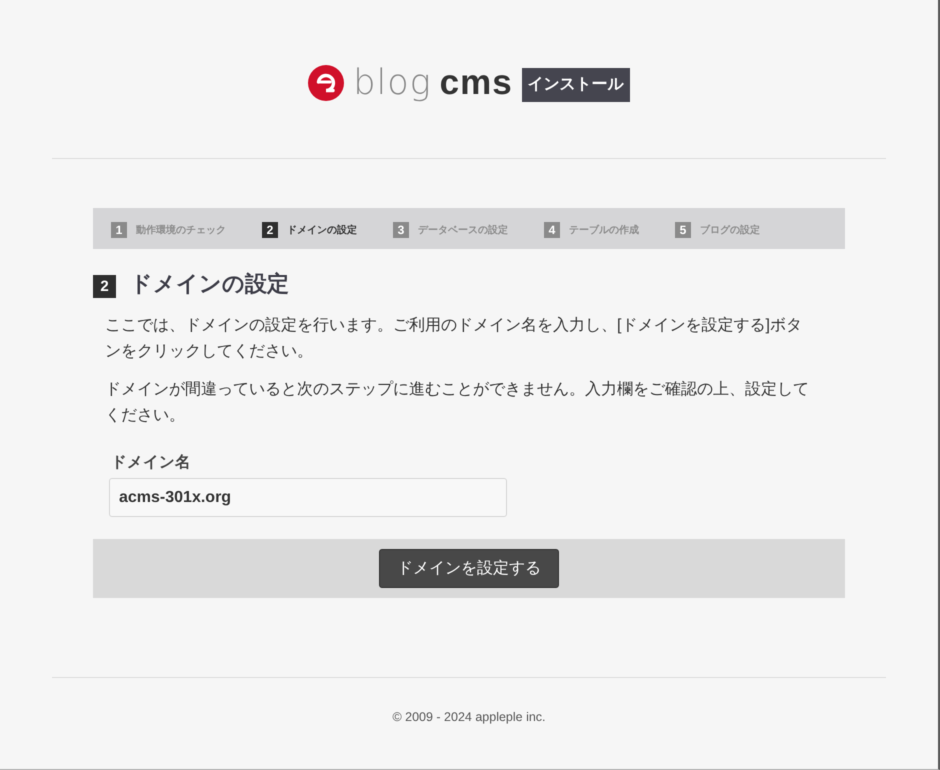 This screenshot has width=940, height=770. What do you see at coordinates (181, 229) in the screenshot?
I see `step-label: 動作環境のチェック` at bounding box center [181, 229].